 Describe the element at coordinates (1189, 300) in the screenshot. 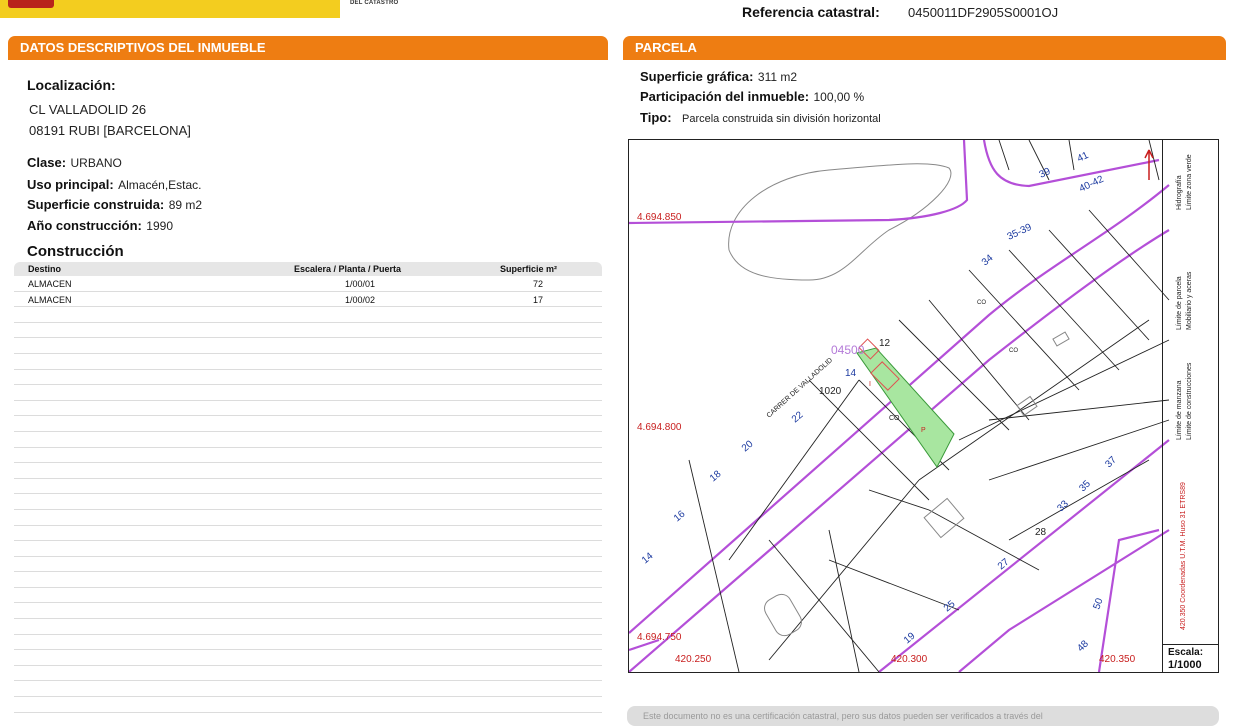

I see `legend-item: Mobiliario y aceras` at that location.